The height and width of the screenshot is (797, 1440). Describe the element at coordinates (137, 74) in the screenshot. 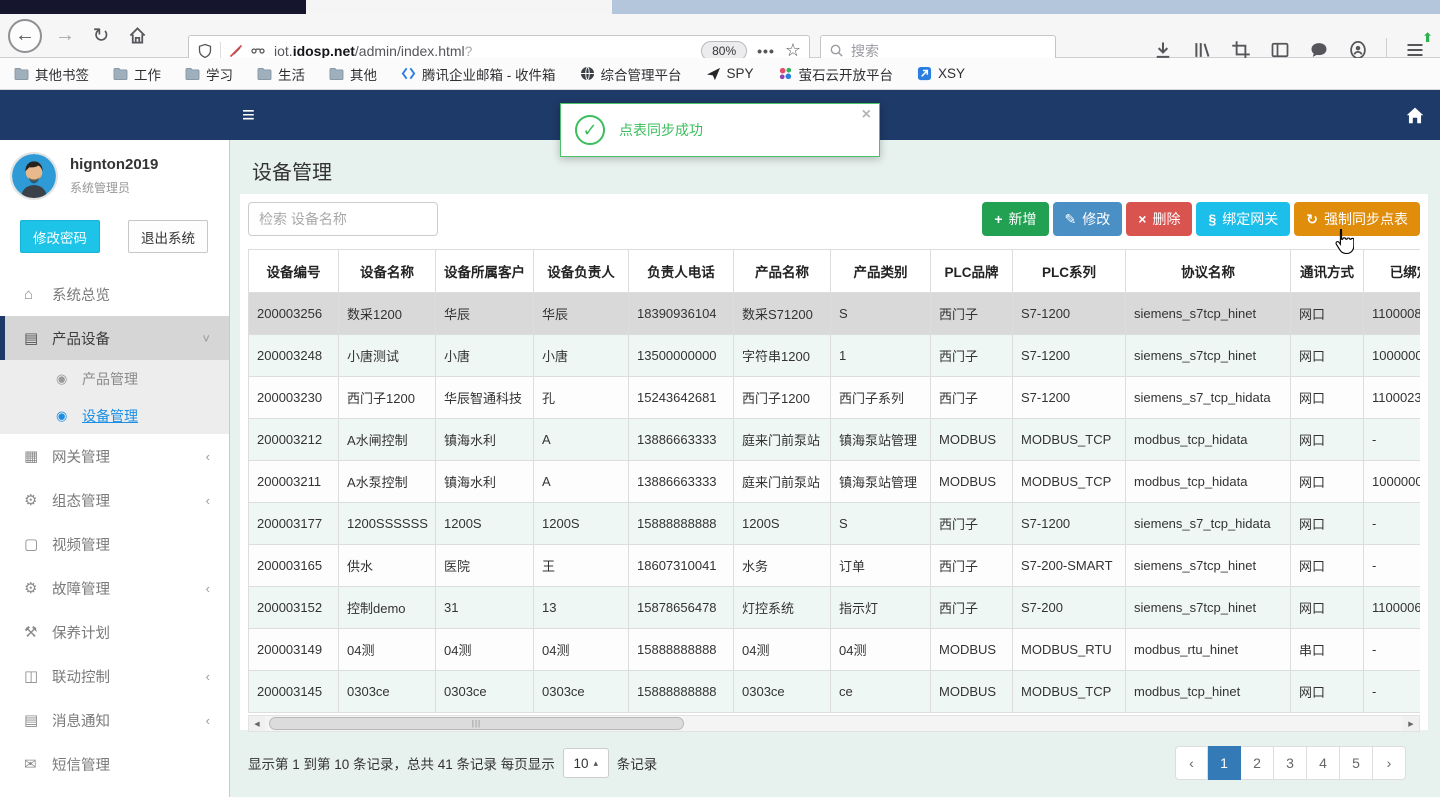

I see `bookmark-item: 工作` at that location.